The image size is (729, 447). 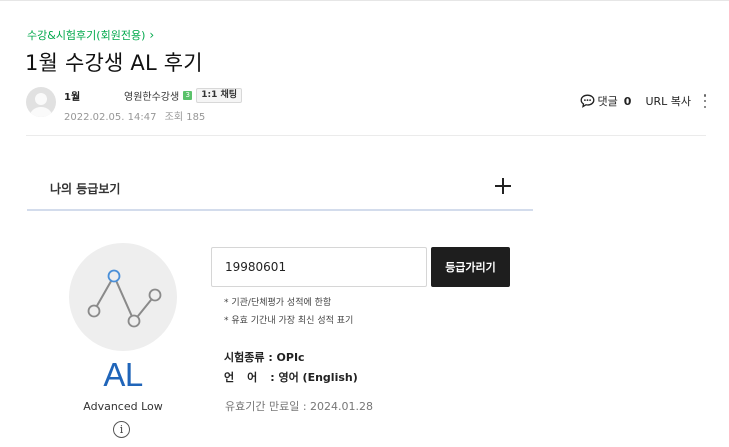 What do you see at coordinates (643, 101) in the screenshot?
I see `article-tools: 댓글 0 URL 복사` at bounding box center [643, 101].